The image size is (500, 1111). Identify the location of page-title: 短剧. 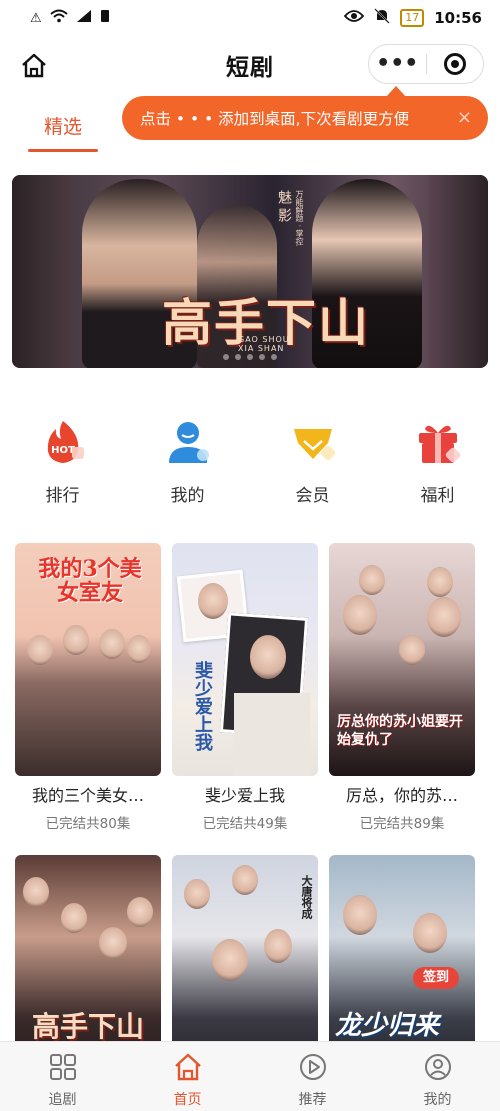
(250, 68).